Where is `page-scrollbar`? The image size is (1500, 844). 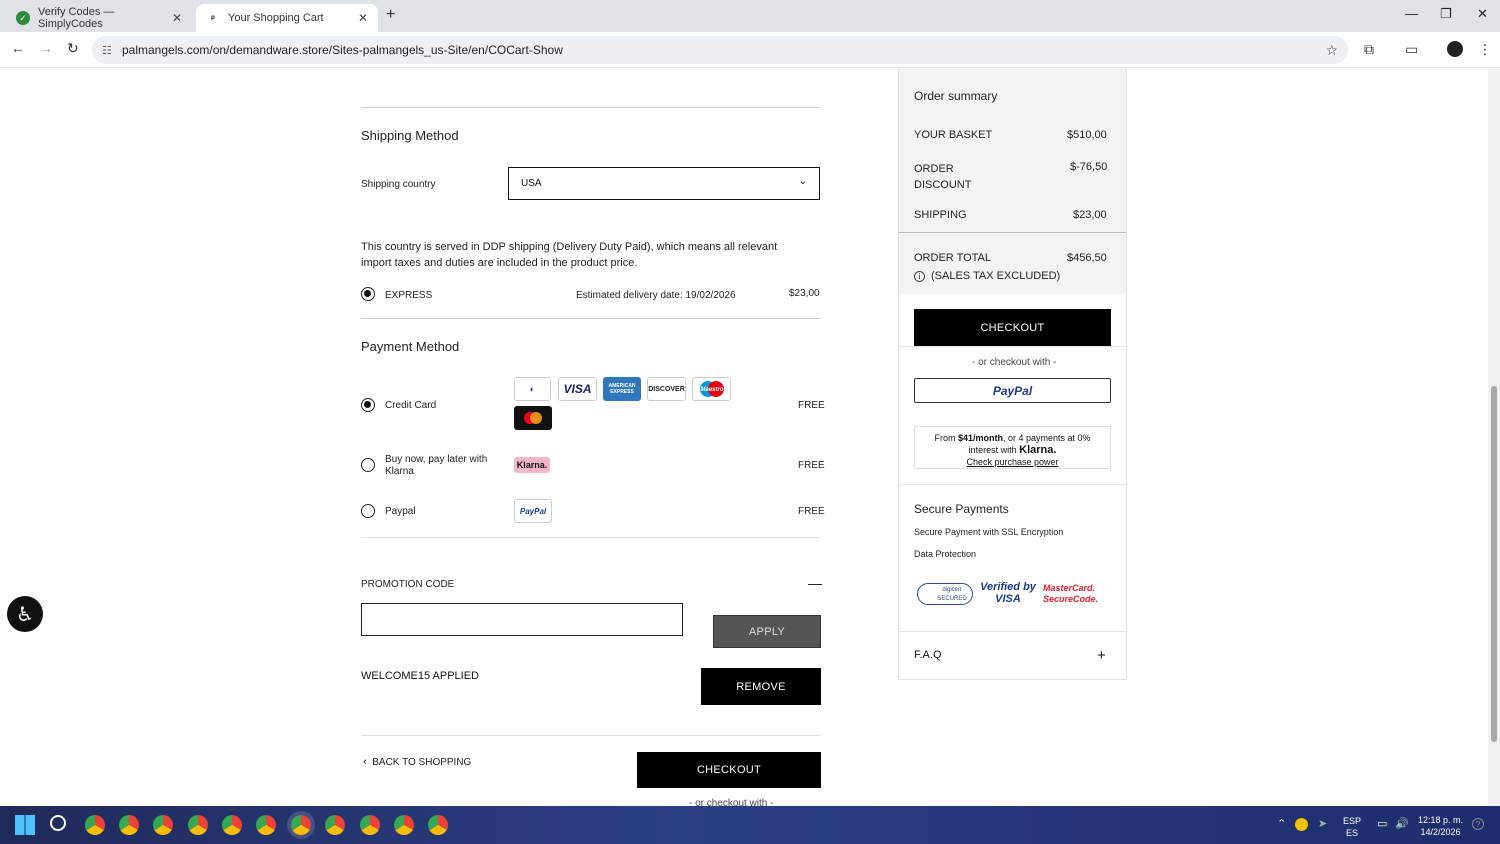 page-scrollbar is located at coordinates (1494, 437).